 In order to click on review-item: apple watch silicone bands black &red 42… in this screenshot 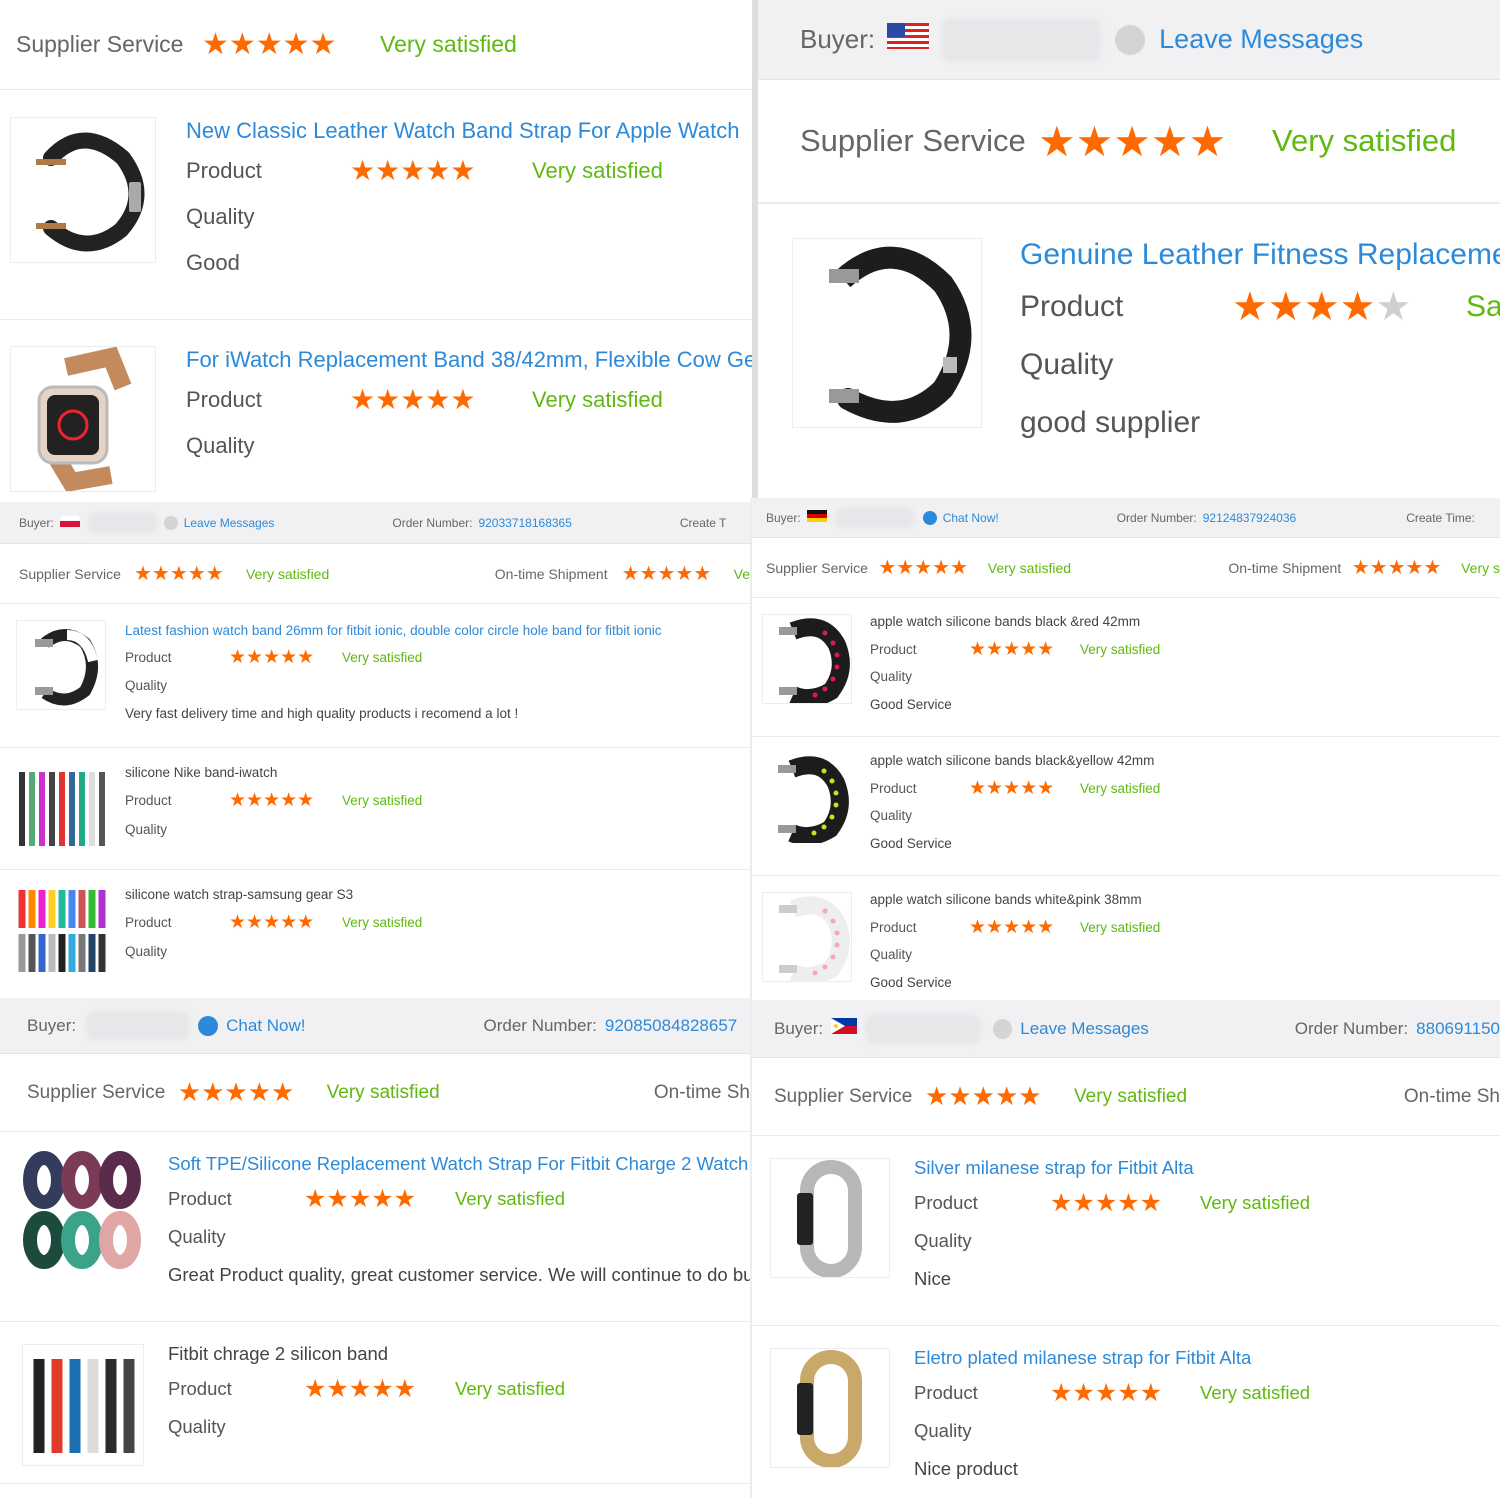, I will do `click(1125, 667)`.